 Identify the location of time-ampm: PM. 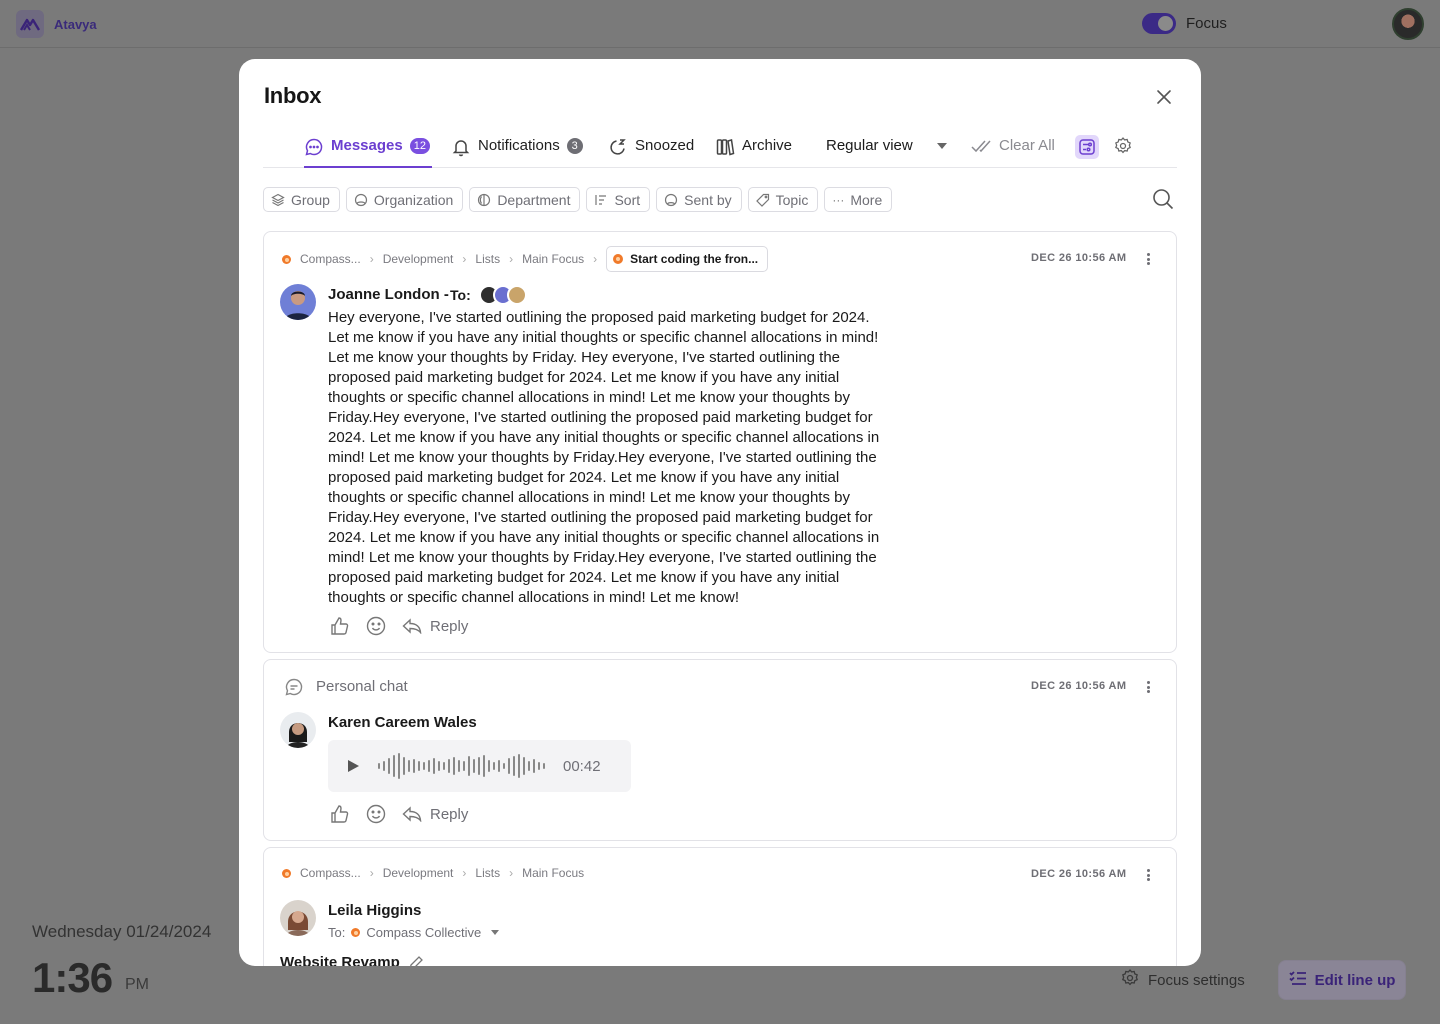
(137, 984).